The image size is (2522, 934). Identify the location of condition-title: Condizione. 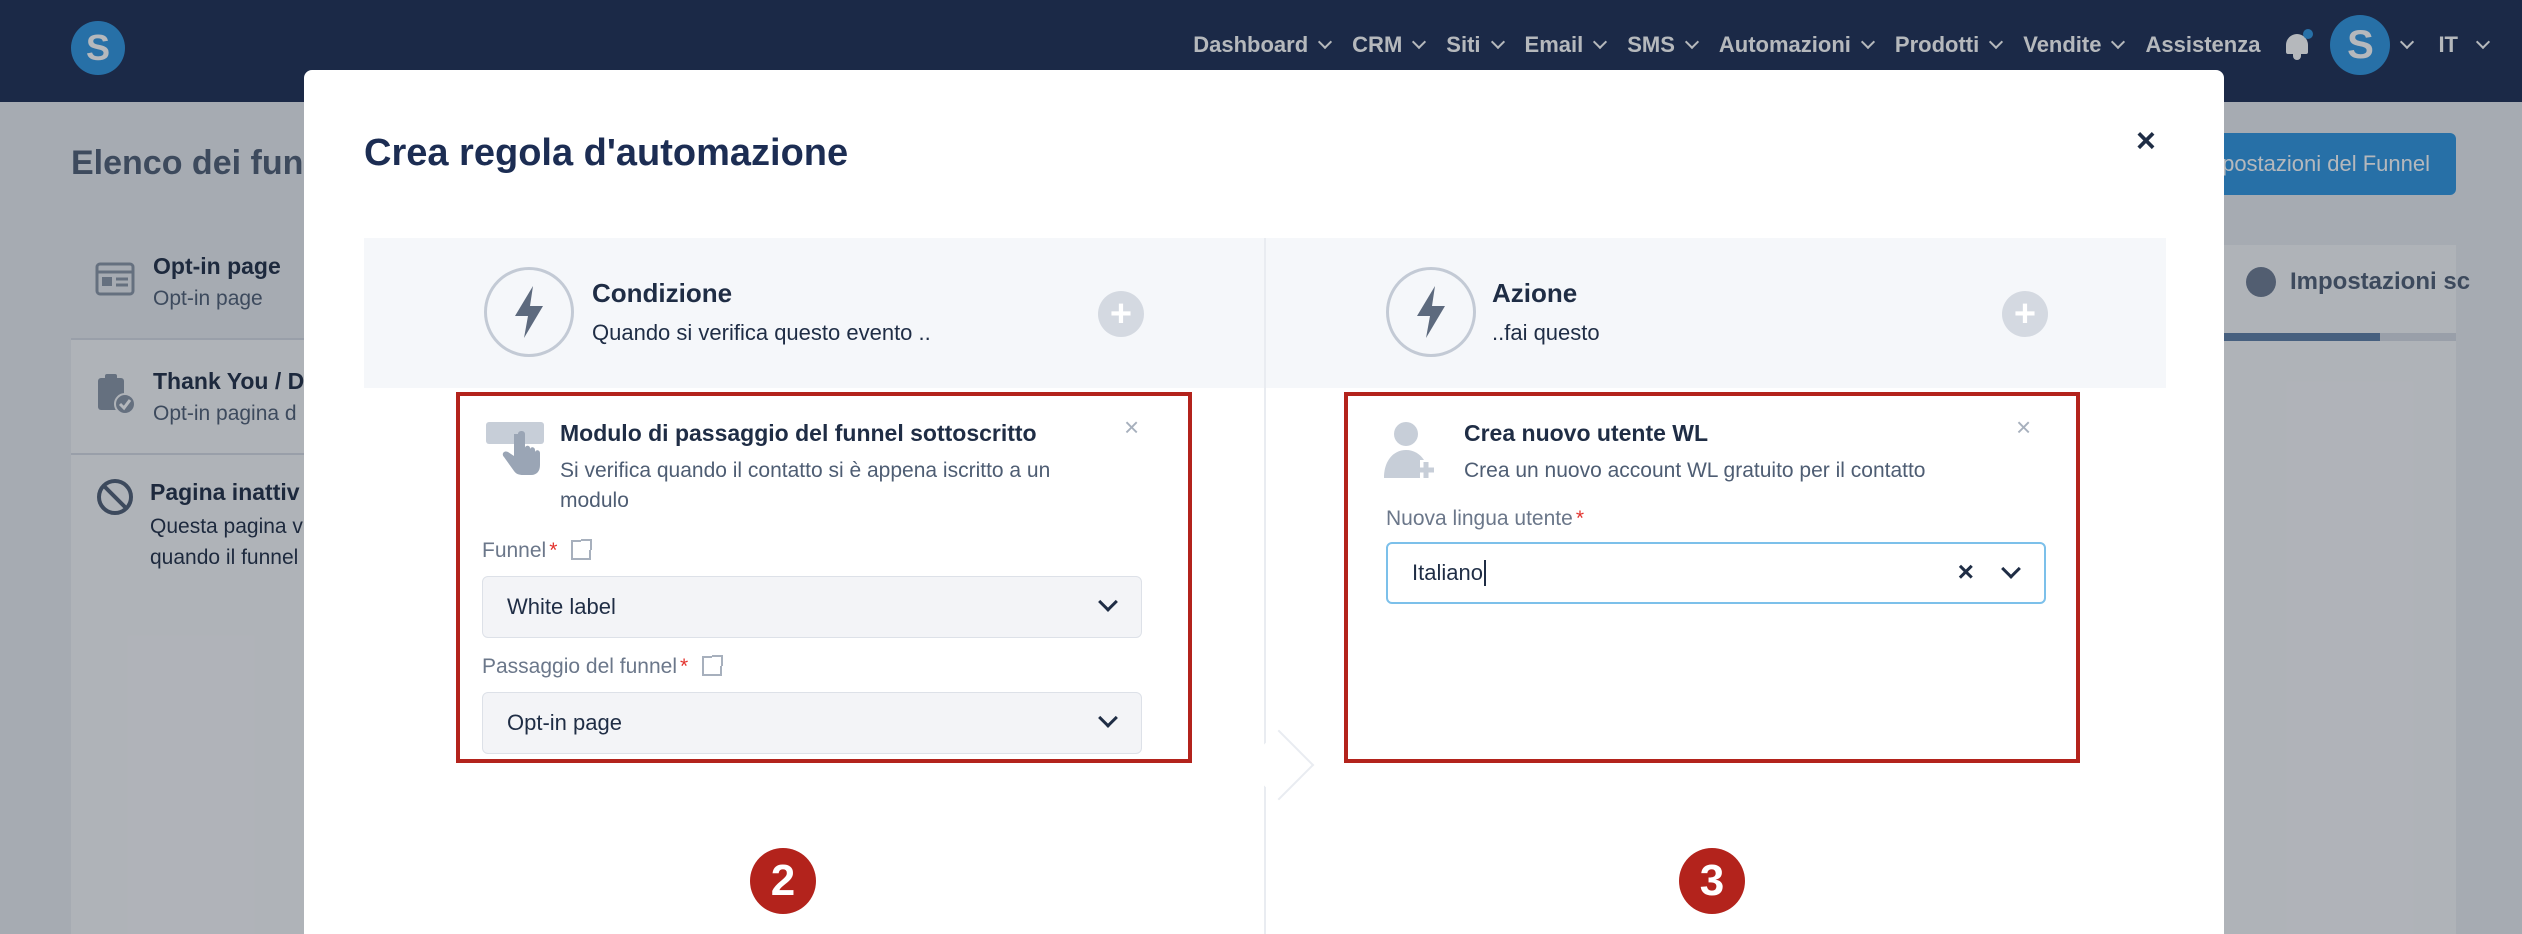
(662, 293).